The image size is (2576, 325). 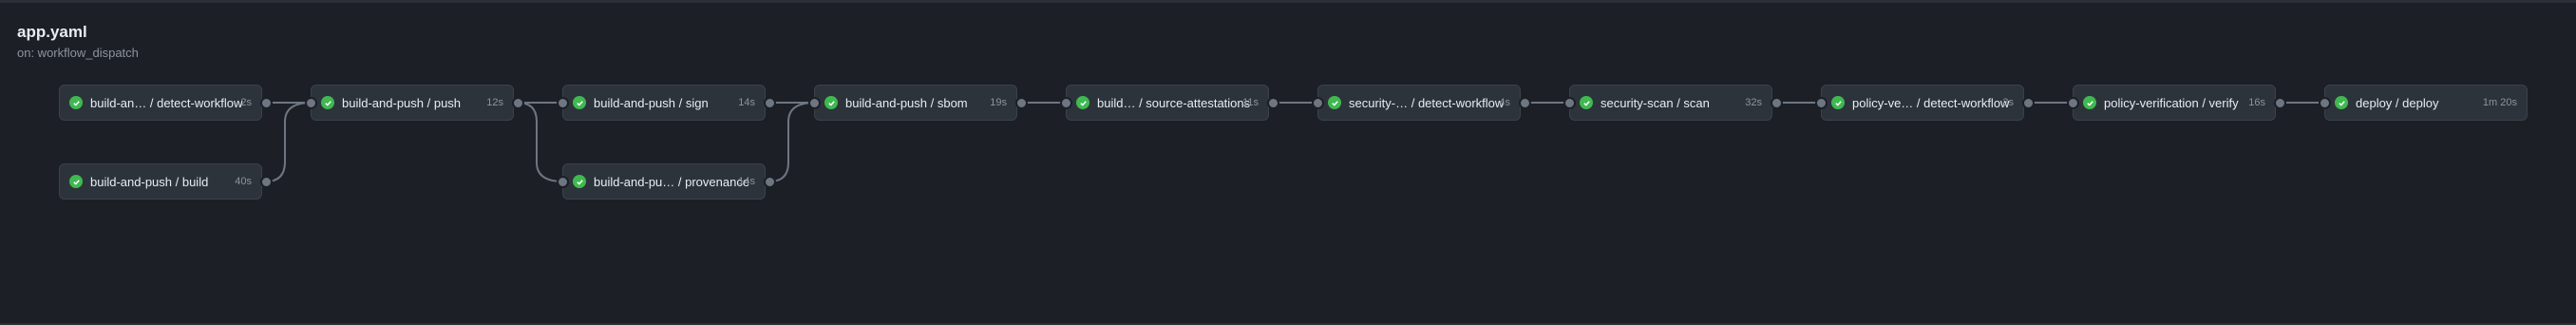 I want to click on job-name: build-and-push / build, so click(x=149, y=182).